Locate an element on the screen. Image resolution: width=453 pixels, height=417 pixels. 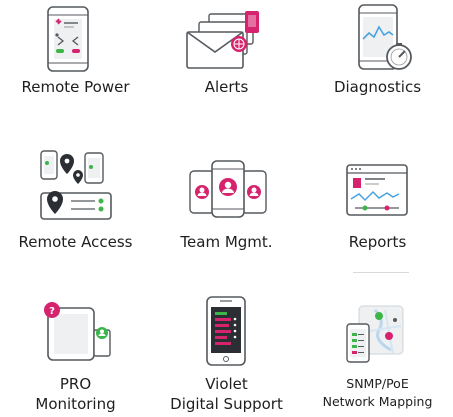
feature-team-management: Team Mgmt. is located at coordinates (226, 208).